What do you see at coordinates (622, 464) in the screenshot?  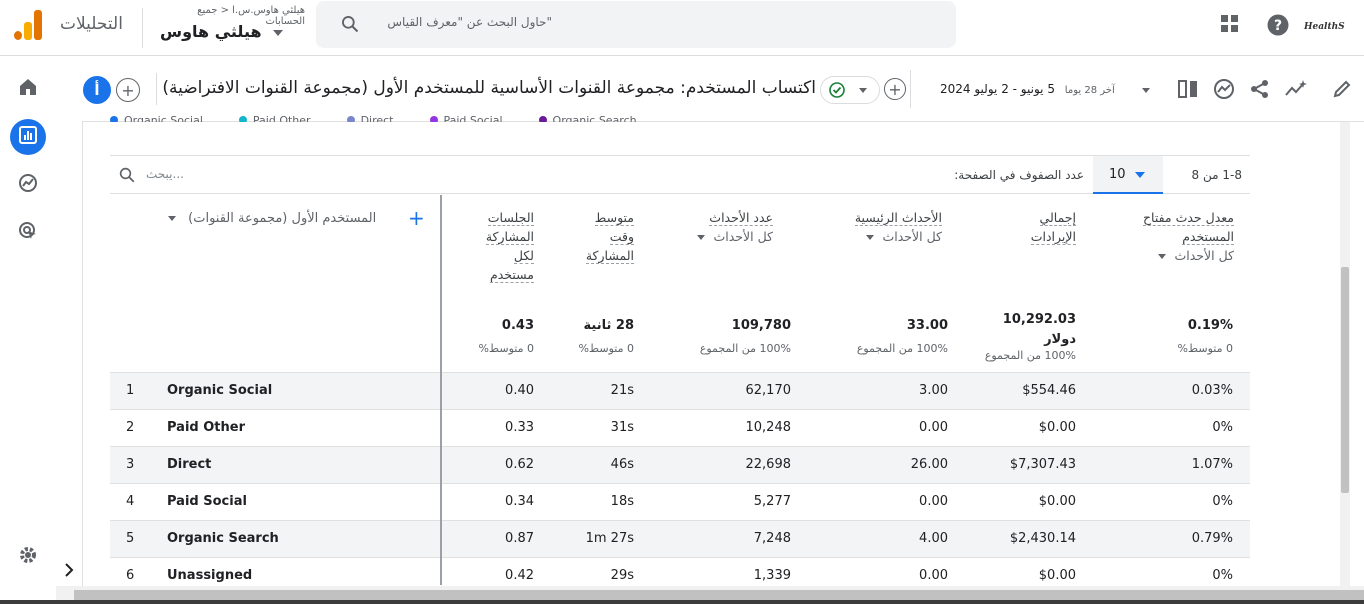 I see `engagement-time-value: 46s` at bounding box center [622, 464].